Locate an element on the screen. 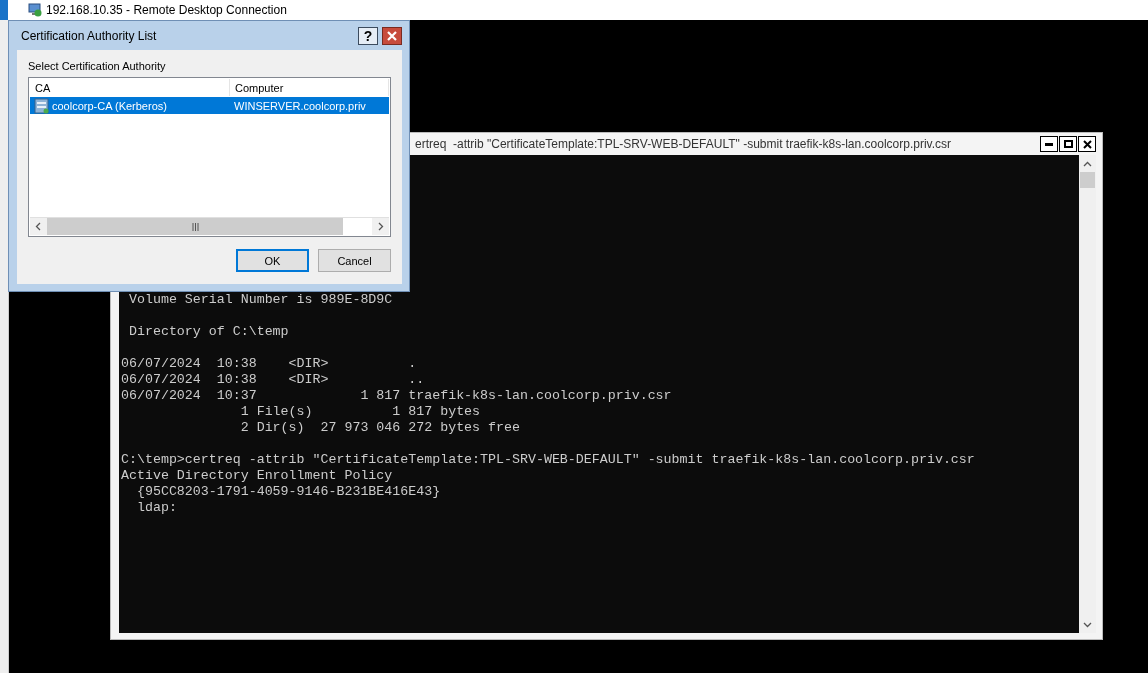 This screenshot has height=673, width=1148. dialog-button: Cancel is located at coordinates (354, 260).